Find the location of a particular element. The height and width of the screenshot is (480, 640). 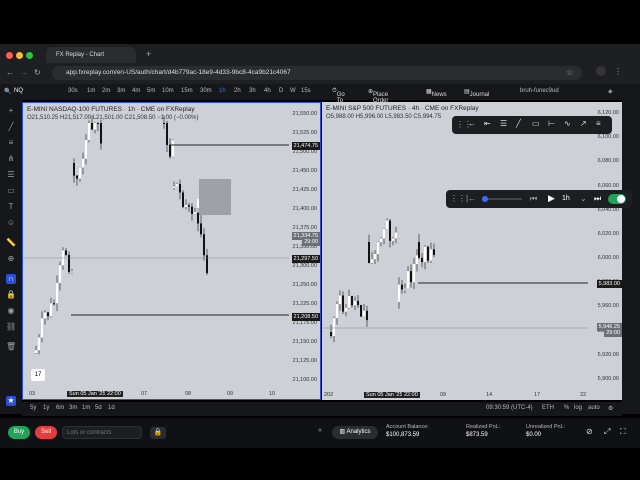

auto-toggle: auto is located at coordinates (594, 408).